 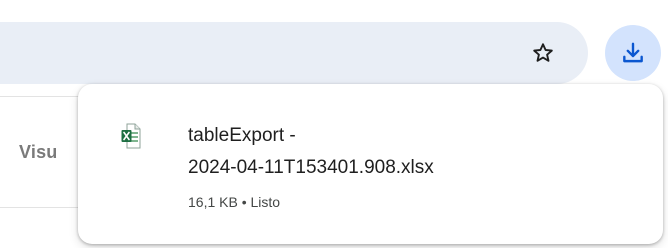 I want to click on excel-file-icon, so click(x=131, y=136).